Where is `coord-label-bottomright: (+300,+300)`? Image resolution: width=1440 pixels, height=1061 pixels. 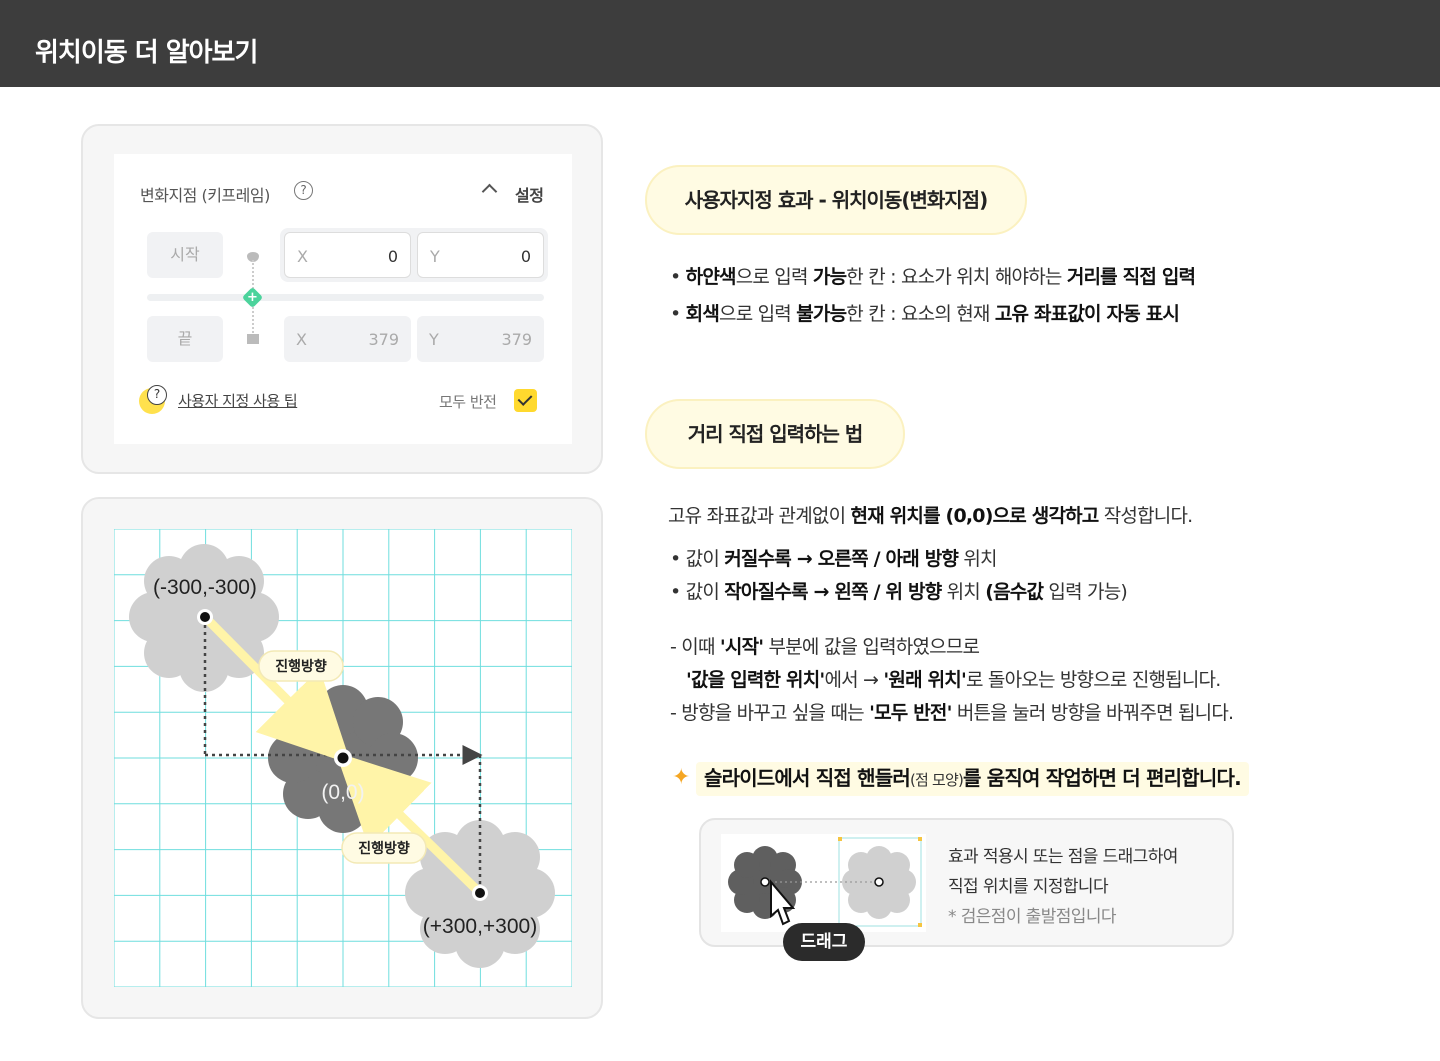
coord-label-bottomright: (+300,+300) is located at coordinates (480, 926).